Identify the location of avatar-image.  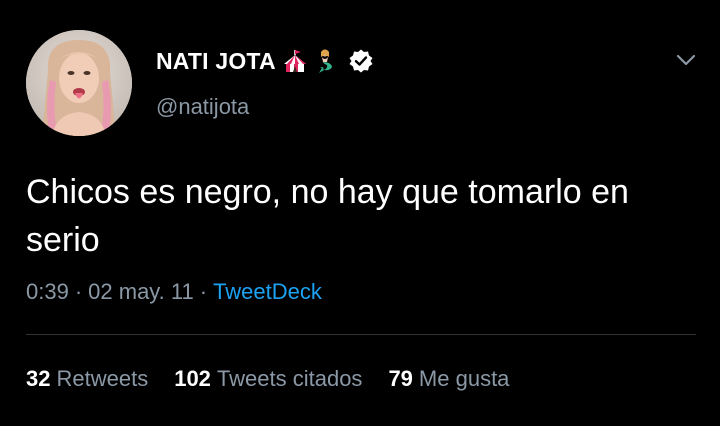
(79, 83).